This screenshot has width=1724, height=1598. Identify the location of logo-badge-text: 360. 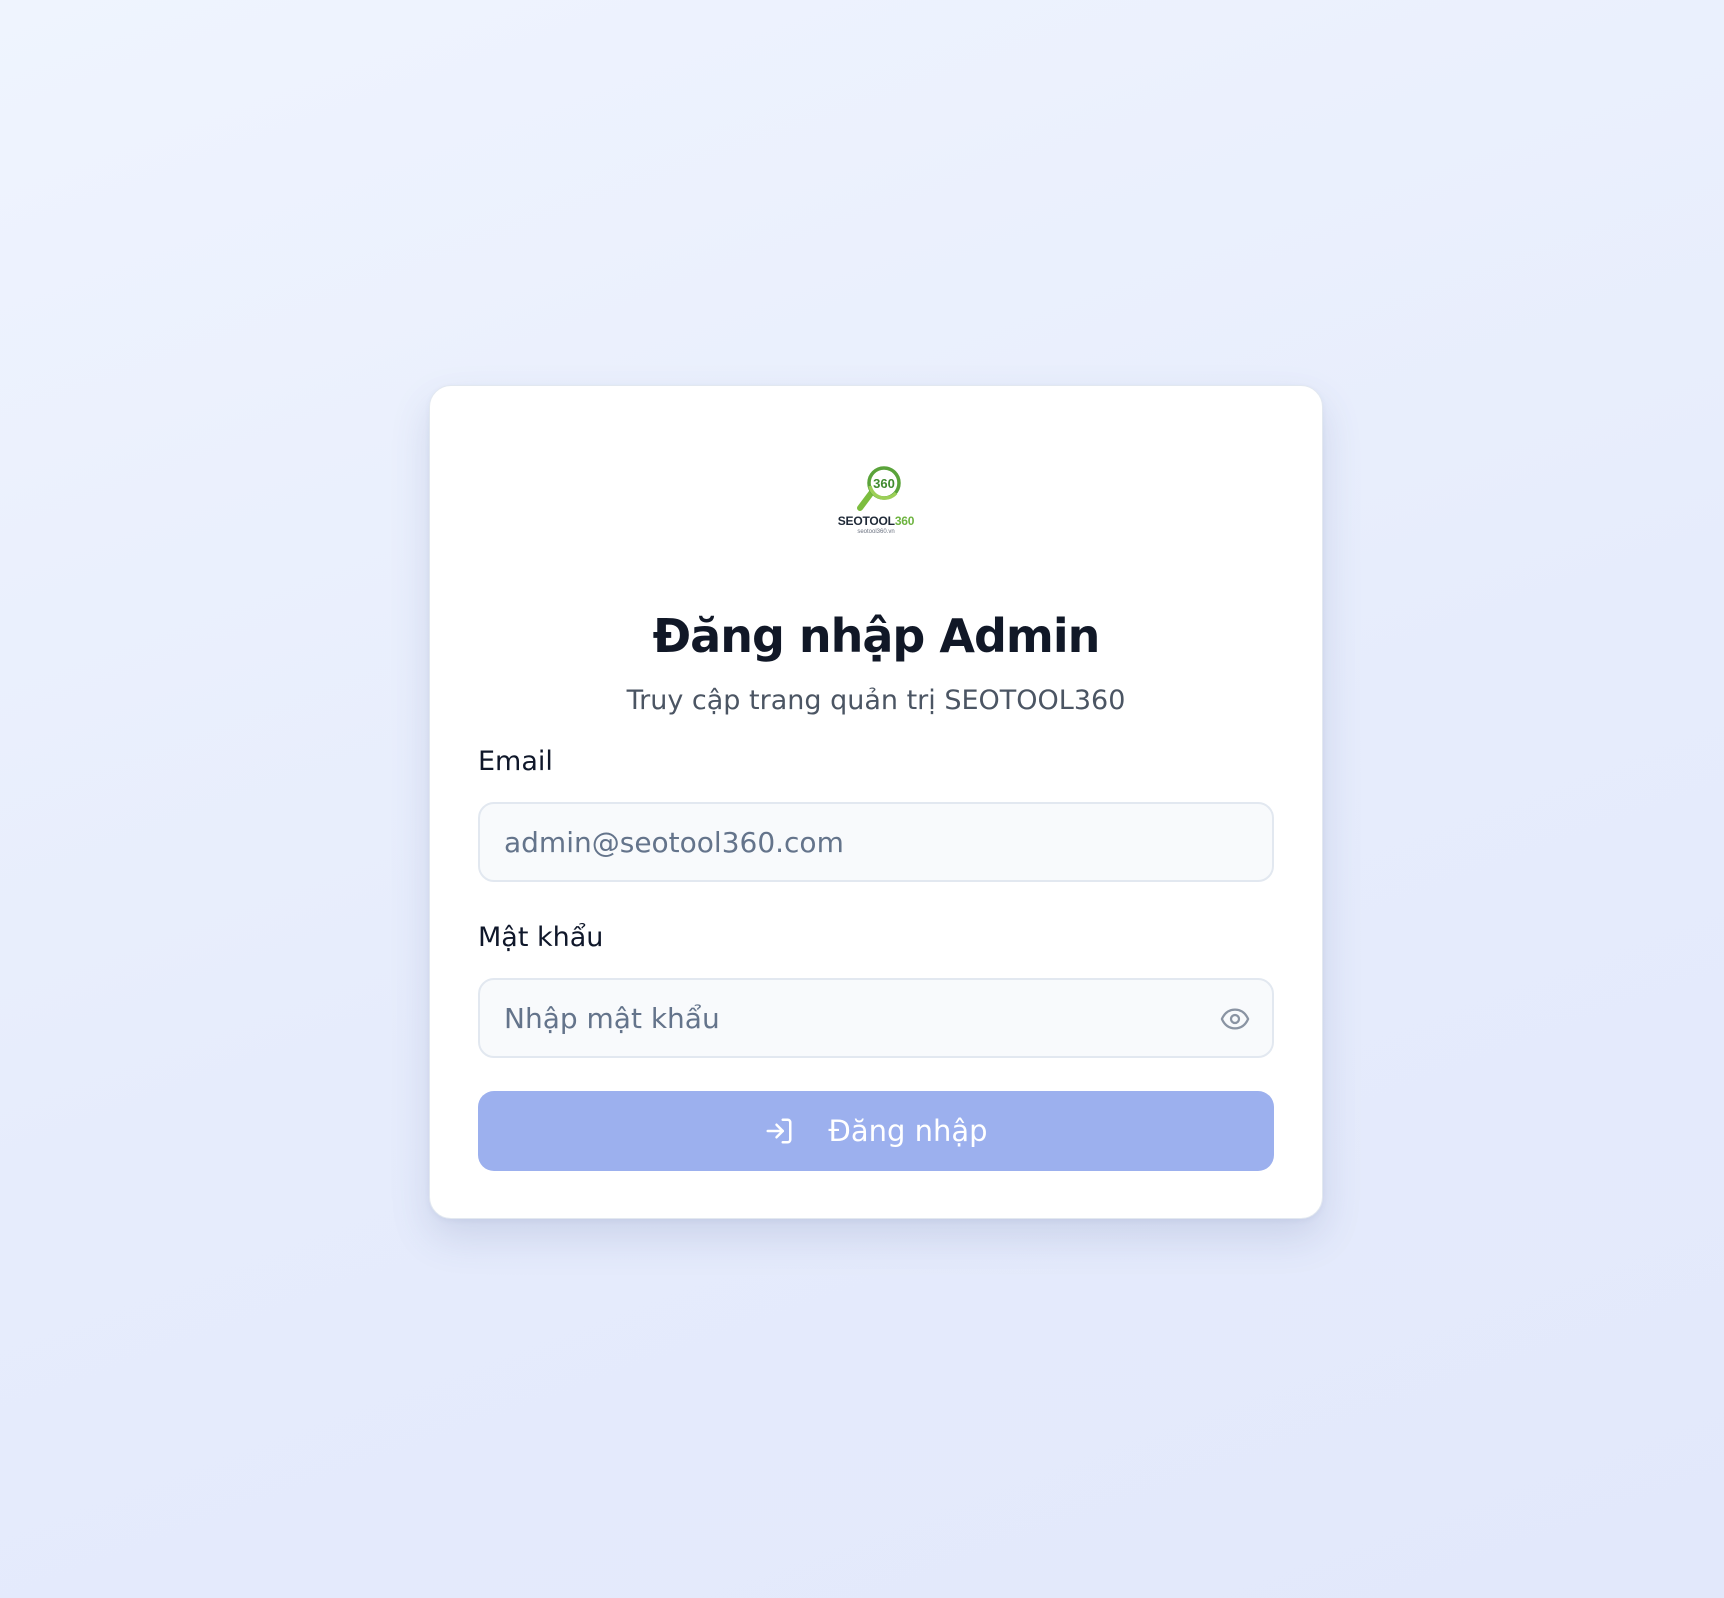
(884, 483).